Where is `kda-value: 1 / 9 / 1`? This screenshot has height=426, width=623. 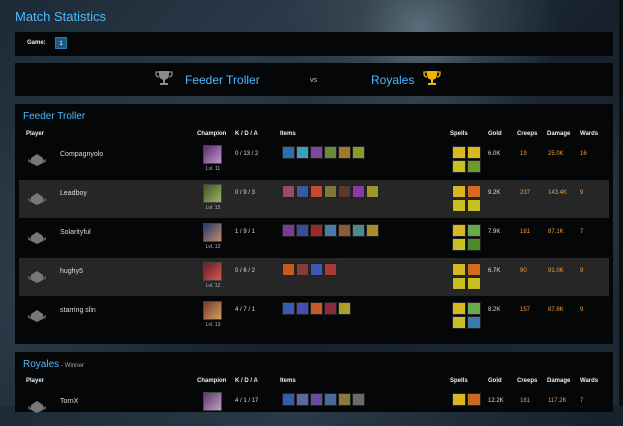
kda-value: 1 / 9 / 1 is located at coordinates (245, 232).